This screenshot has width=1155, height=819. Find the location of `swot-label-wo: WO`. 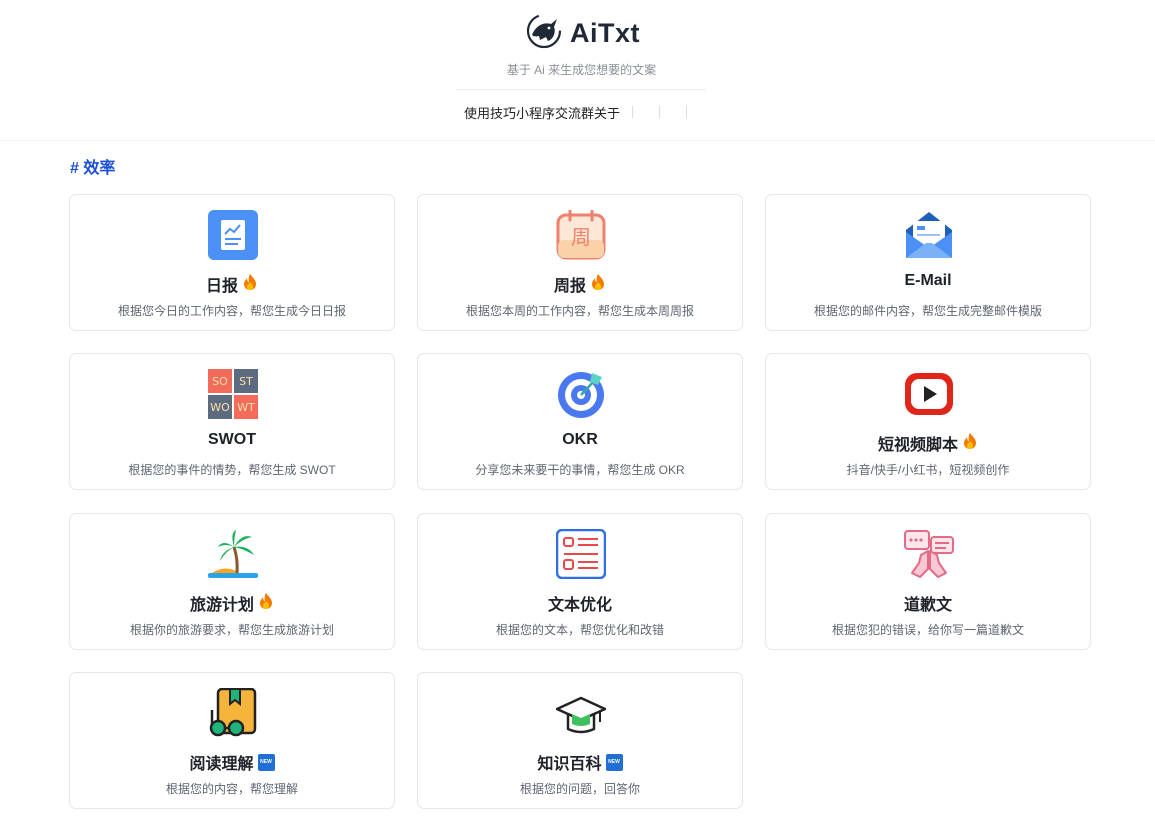

swot-label-wo: WO is located at coordinates (220, 407).